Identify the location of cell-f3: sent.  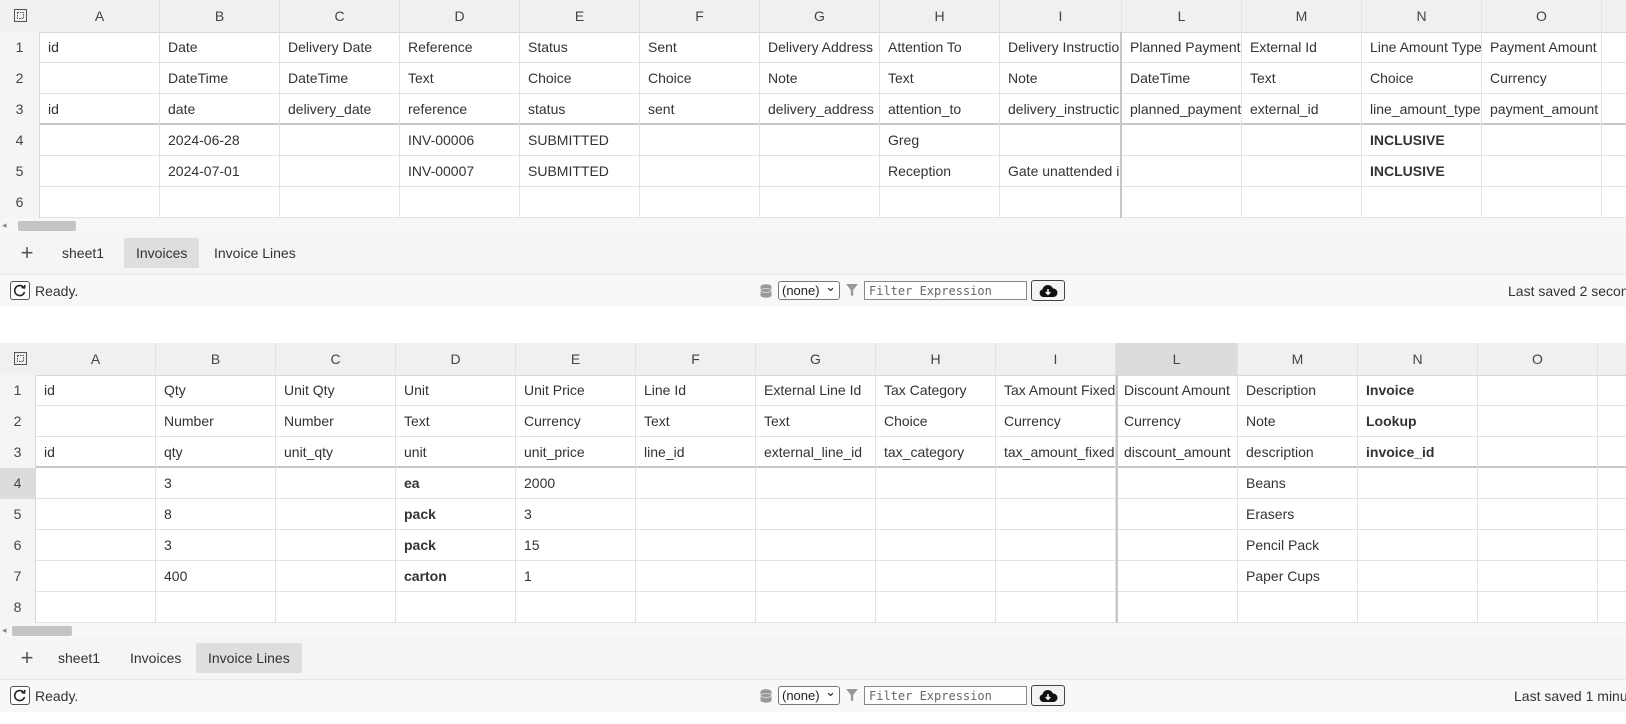
(700, 109).